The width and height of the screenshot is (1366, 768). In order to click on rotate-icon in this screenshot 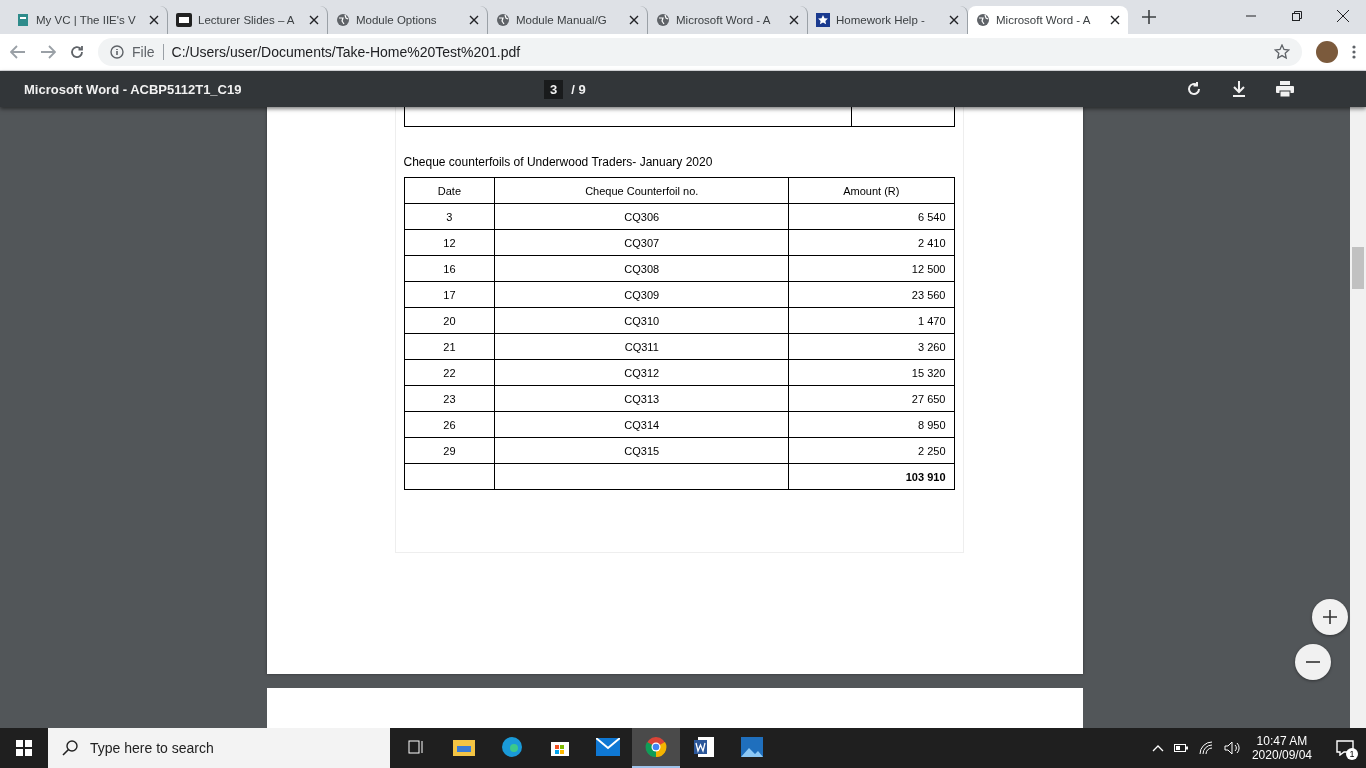, I will do `click(1194, 89)`.